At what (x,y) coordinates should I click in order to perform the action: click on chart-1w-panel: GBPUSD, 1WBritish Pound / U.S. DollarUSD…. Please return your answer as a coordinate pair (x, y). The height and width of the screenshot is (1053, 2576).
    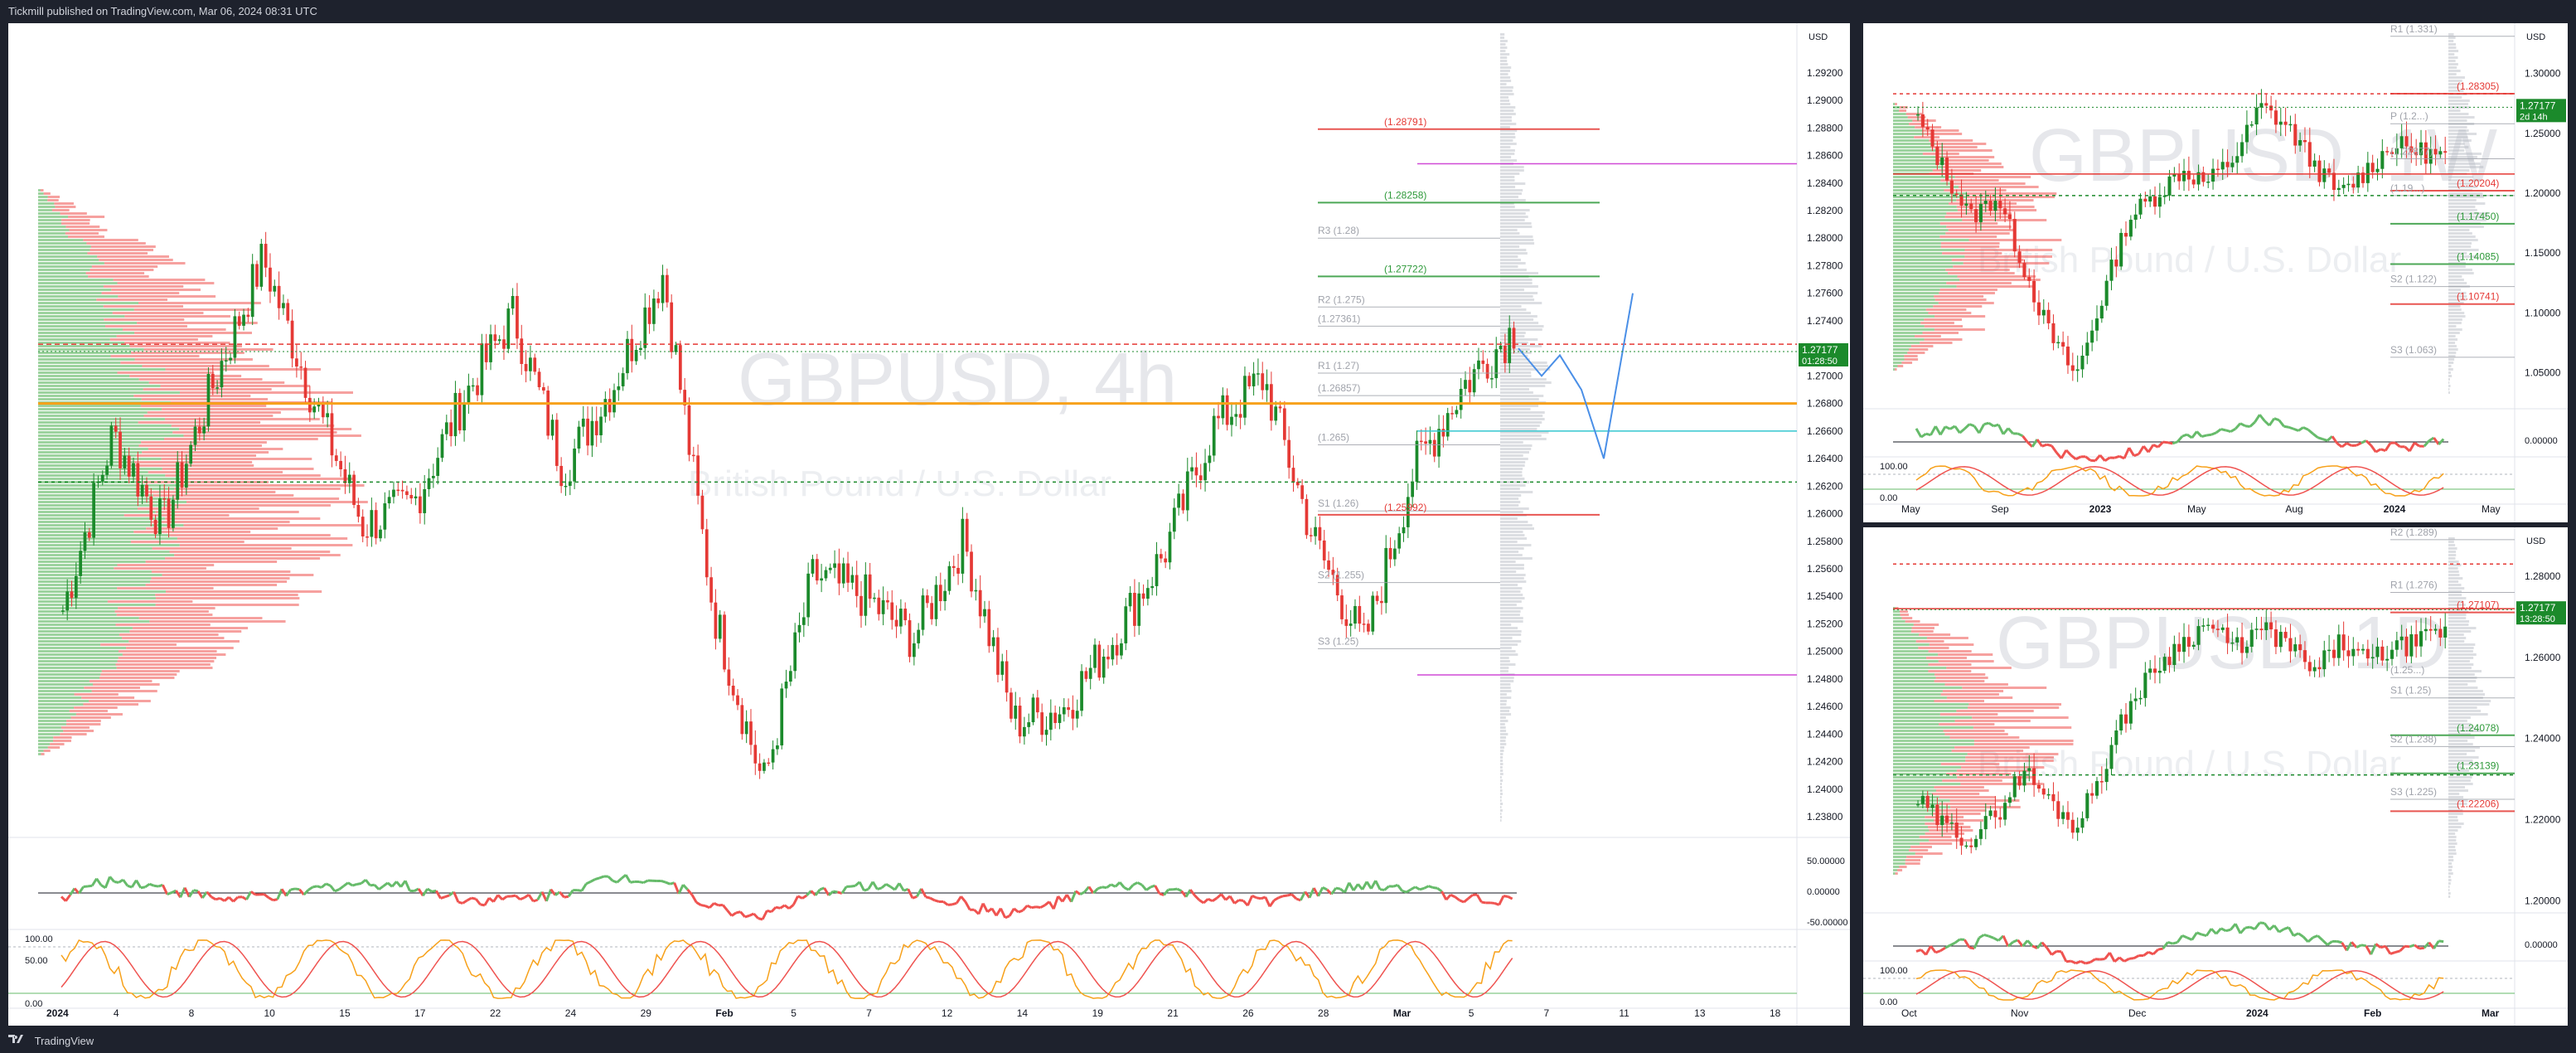
    Looking at the image, I should click on (2215, 272).